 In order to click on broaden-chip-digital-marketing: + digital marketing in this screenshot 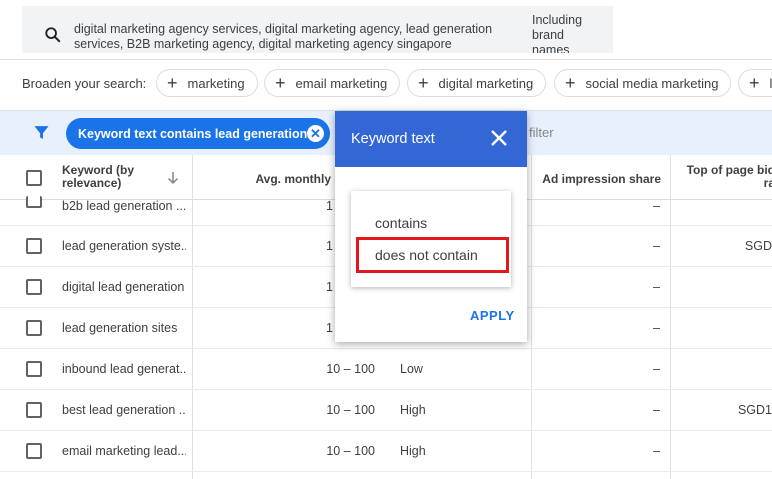, I will do `click(477, 83)`.